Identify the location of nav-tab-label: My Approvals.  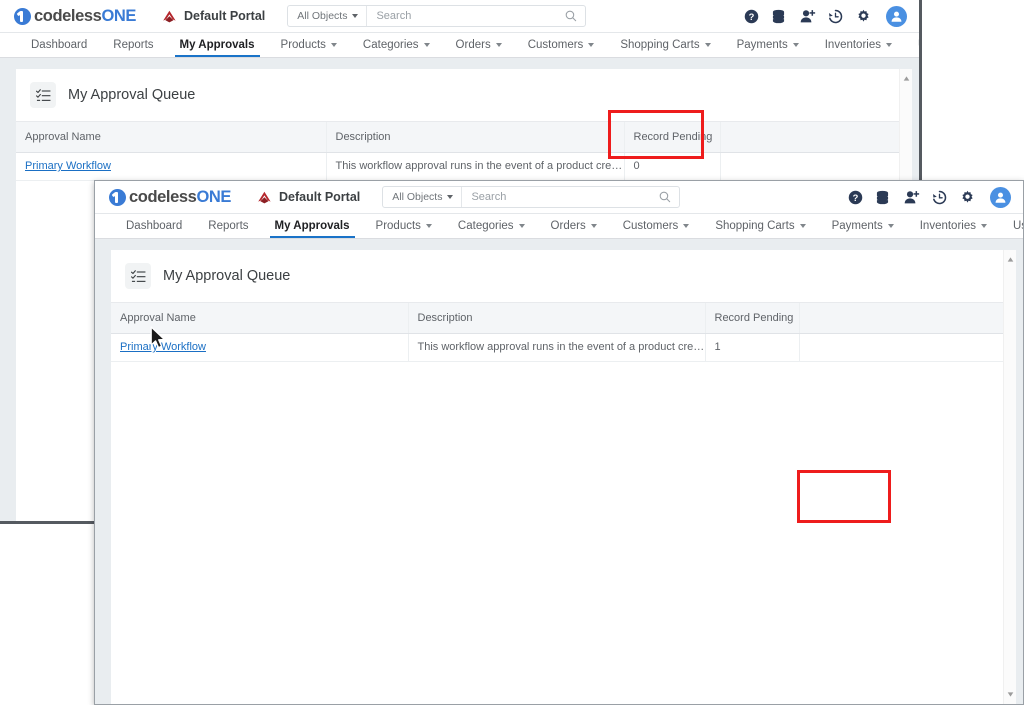
(217, 45).